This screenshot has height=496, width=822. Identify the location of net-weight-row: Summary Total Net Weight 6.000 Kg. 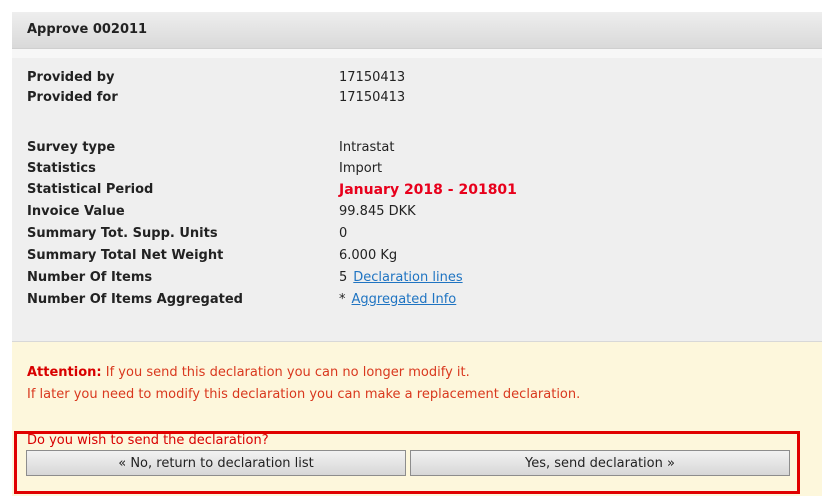
(417, 257).